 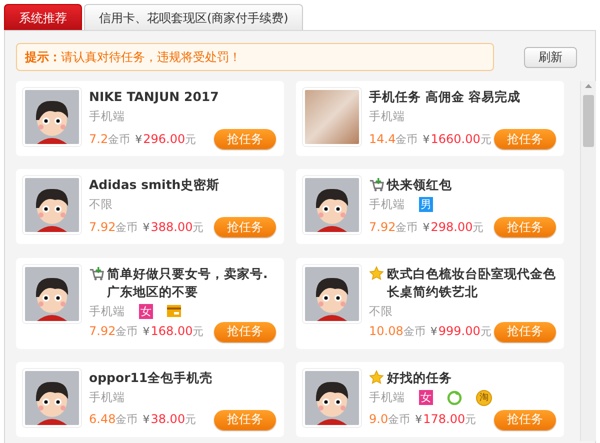 What do you see at coordinates (471, 282) in the screenshot?
I see `task-title: 欧式白色梳妆台卧室现代金色长桌简约铁艺北` at bounding box center [471, 282].